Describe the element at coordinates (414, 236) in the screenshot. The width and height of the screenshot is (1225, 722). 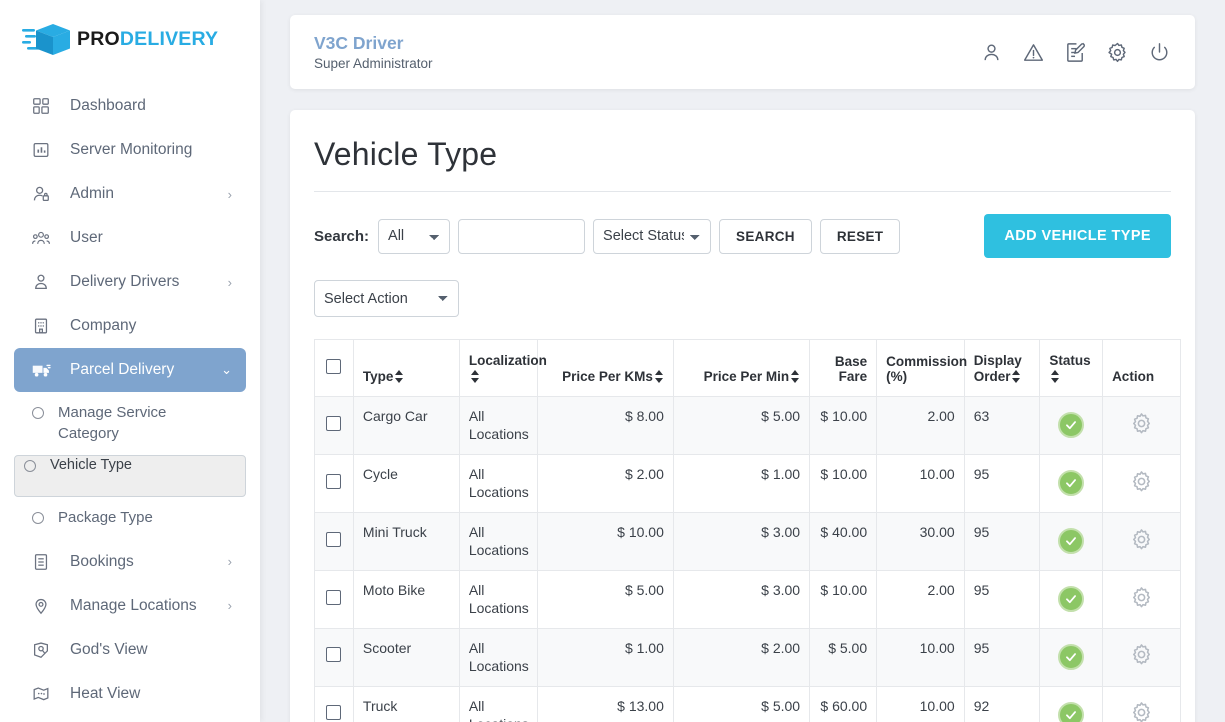
I see `search-scope-select: All` at that location.